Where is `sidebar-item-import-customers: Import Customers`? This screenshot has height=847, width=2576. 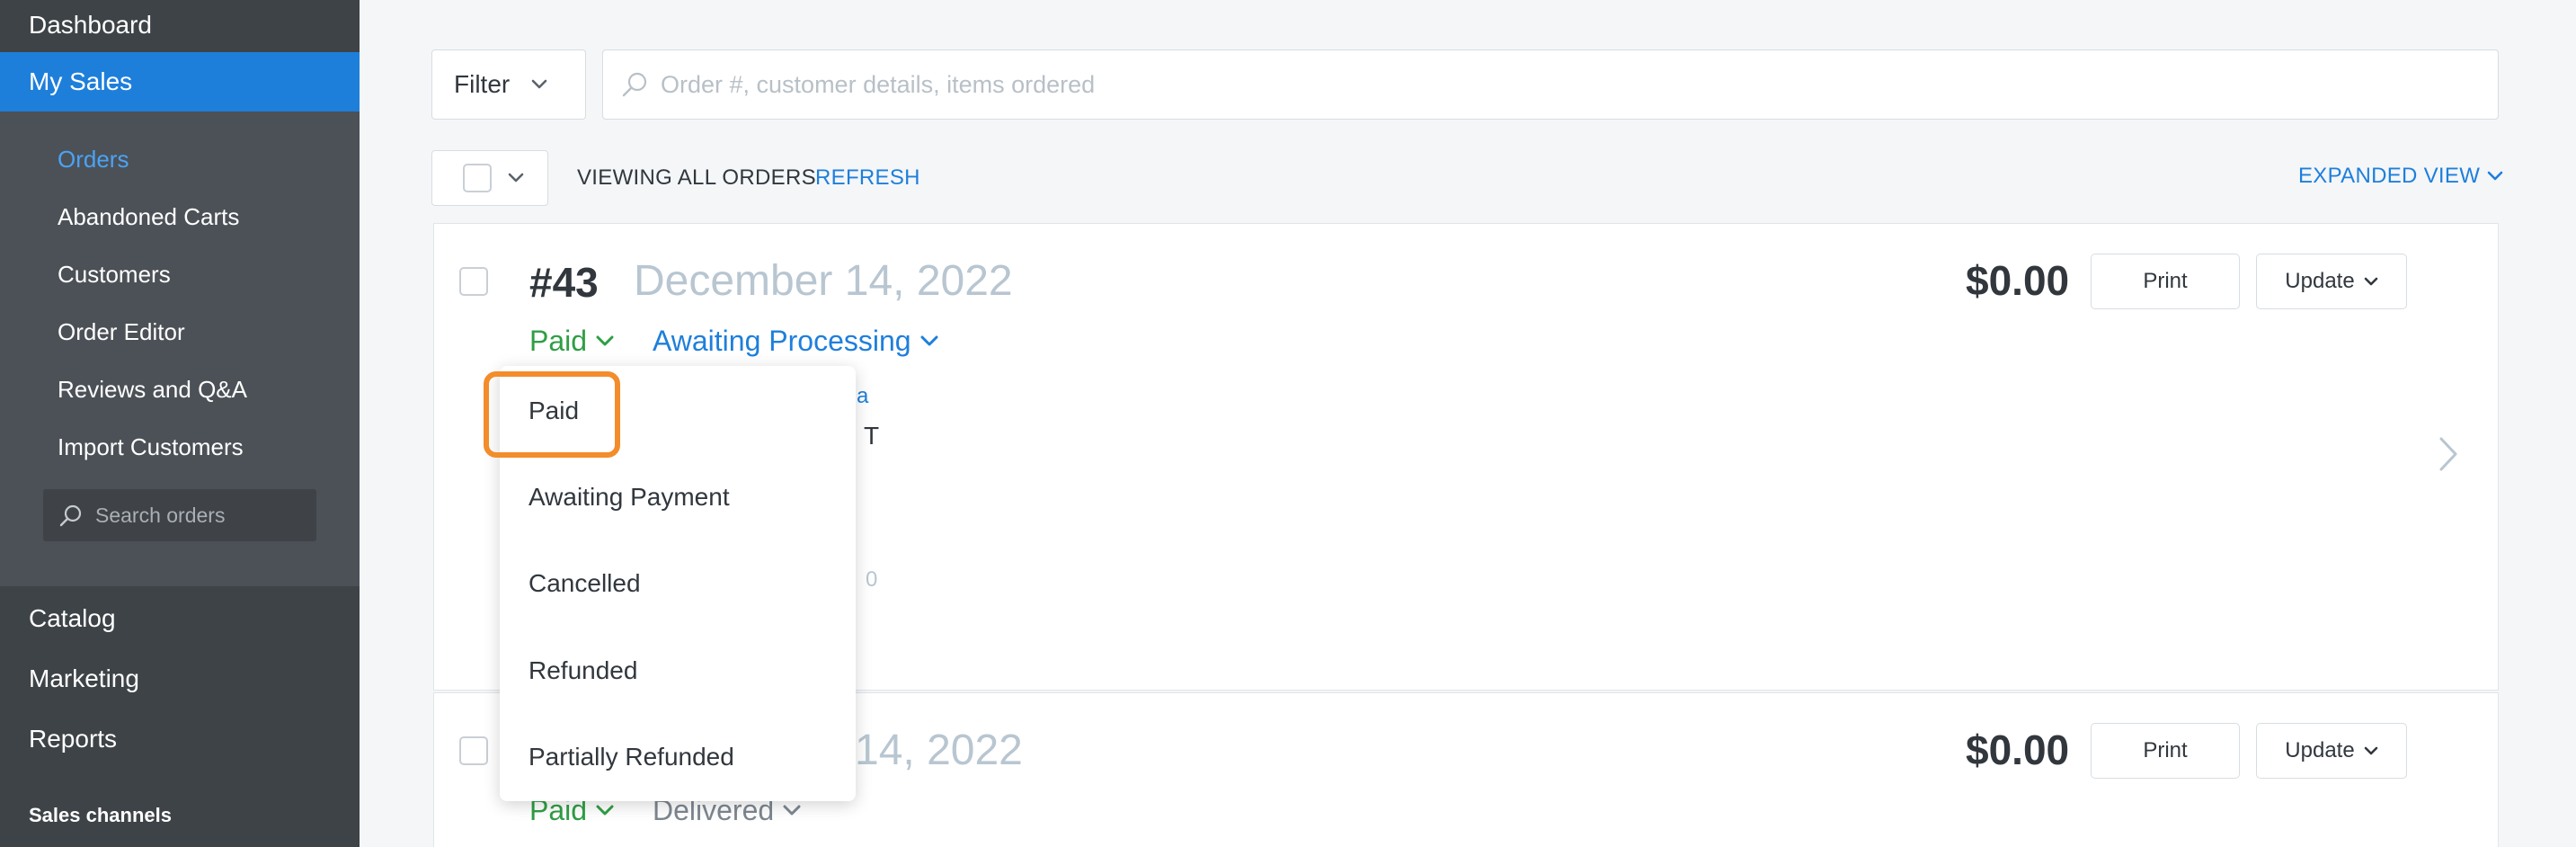 sidebar-item-import-customers: Import Customers is located at coordinates (151, 447).